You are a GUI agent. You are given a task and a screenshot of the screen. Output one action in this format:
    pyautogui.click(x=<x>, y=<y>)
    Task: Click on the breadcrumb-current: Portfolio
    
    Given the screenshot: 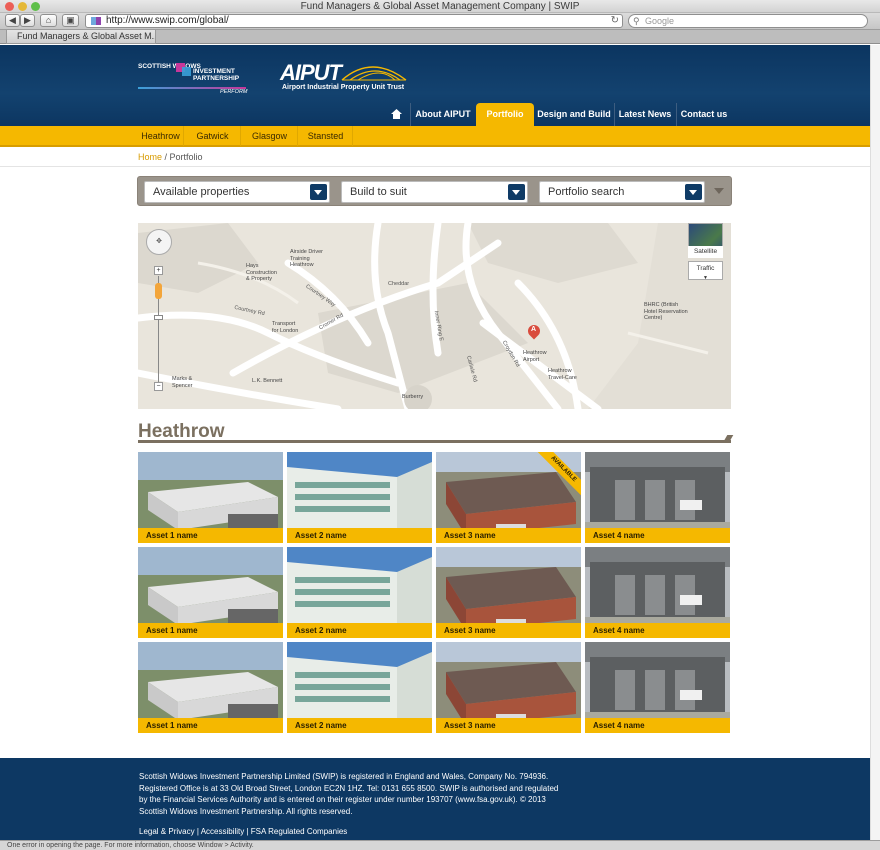 What is the action you would take?
    pyautogui.click(x=186, y=157)
    